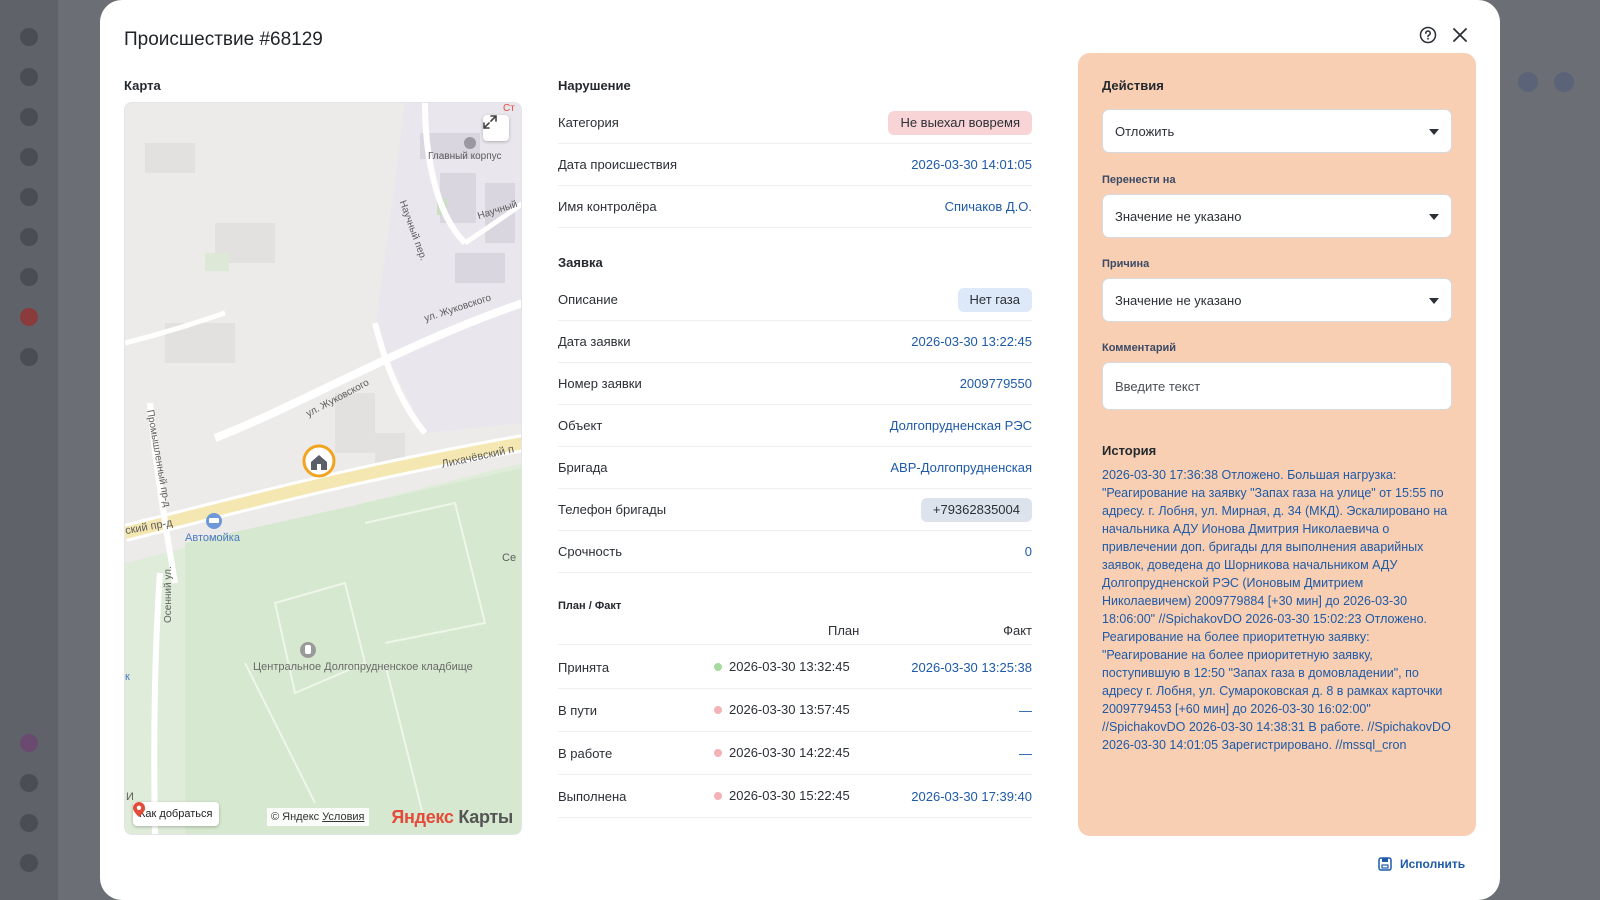 The image size is (1600, 900). I want to click on plan-cell: 2026-03-30 15:22:45, so click(782, 795).